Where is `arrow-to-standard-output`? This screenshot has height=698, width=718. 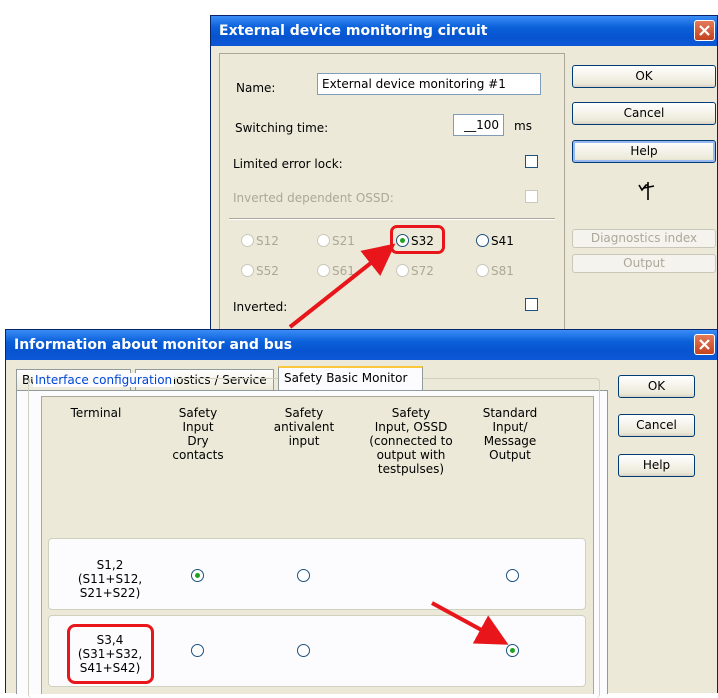
arrow-to-standard-output is located at coordinates (470, 623).